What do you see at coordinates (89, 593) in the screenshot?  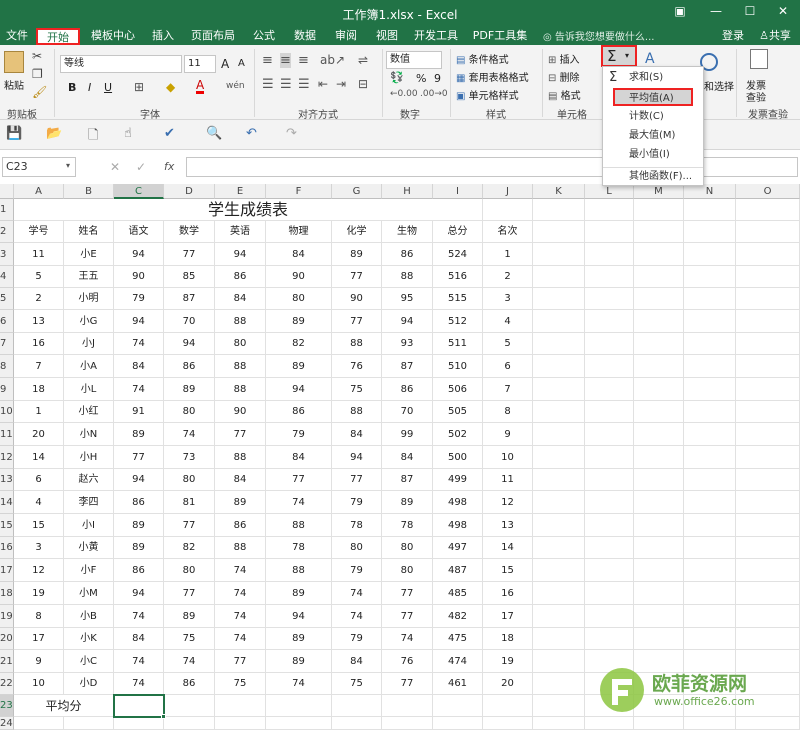 I see `table-cell: 小M` at bounding box center [89, 593].